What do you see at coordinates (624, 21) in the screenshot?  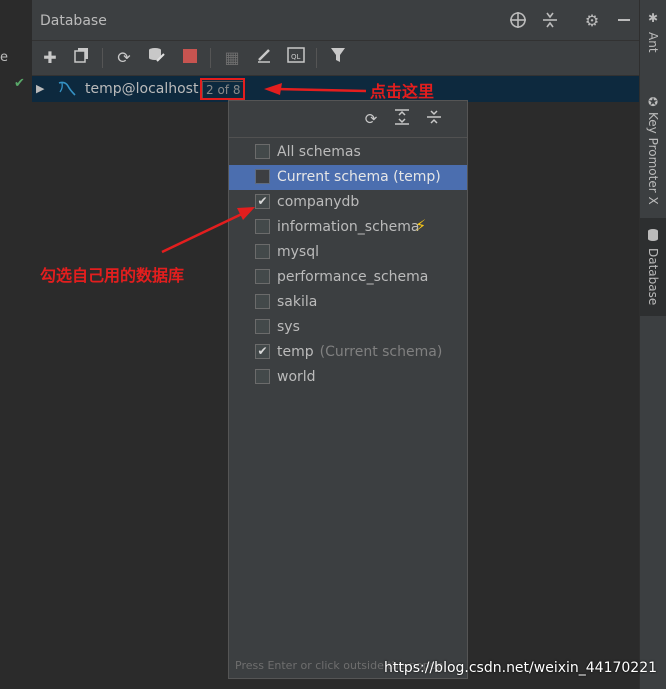 I see `minimize-icon` at bounding box center [624, 21].